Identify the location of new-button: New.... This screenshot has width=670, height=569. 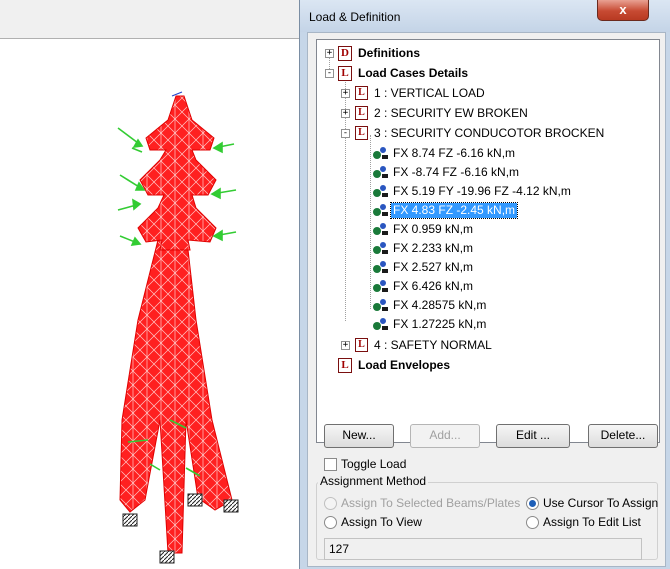
(359, 436).